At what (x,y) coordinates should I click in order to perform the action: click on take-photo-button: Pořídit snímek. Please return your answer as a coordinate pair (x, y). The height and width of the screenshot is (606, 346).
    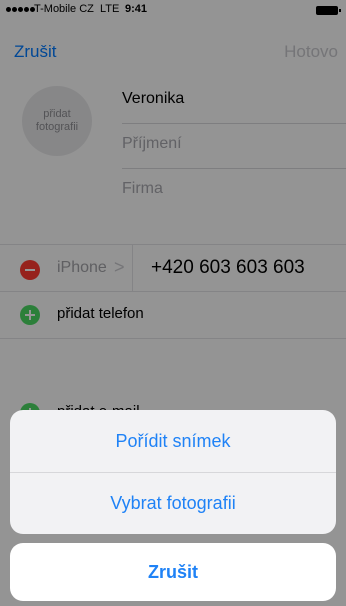
    Looking at the image, I should click on (173, 441).